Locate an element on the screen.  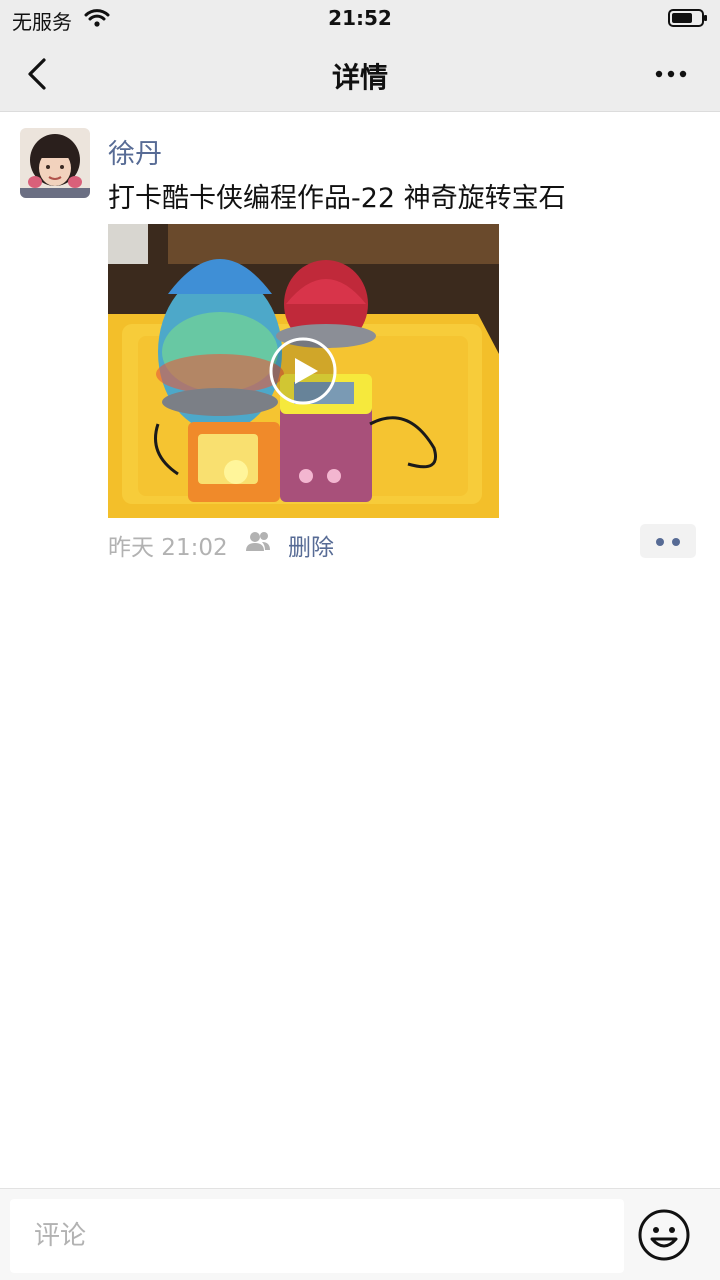
video-thumbnail is located at coordinates (303, 371).